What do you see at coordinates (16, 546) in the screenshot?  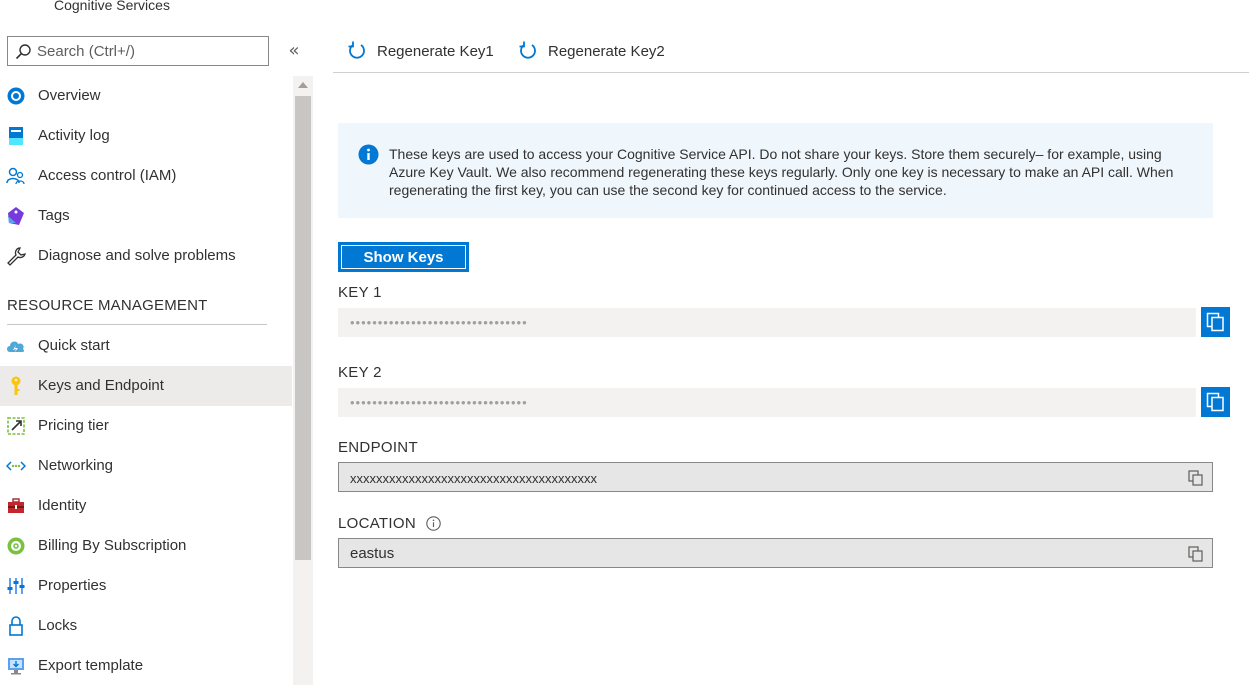 I see `billing-icon` at bounding box center [16, 546].